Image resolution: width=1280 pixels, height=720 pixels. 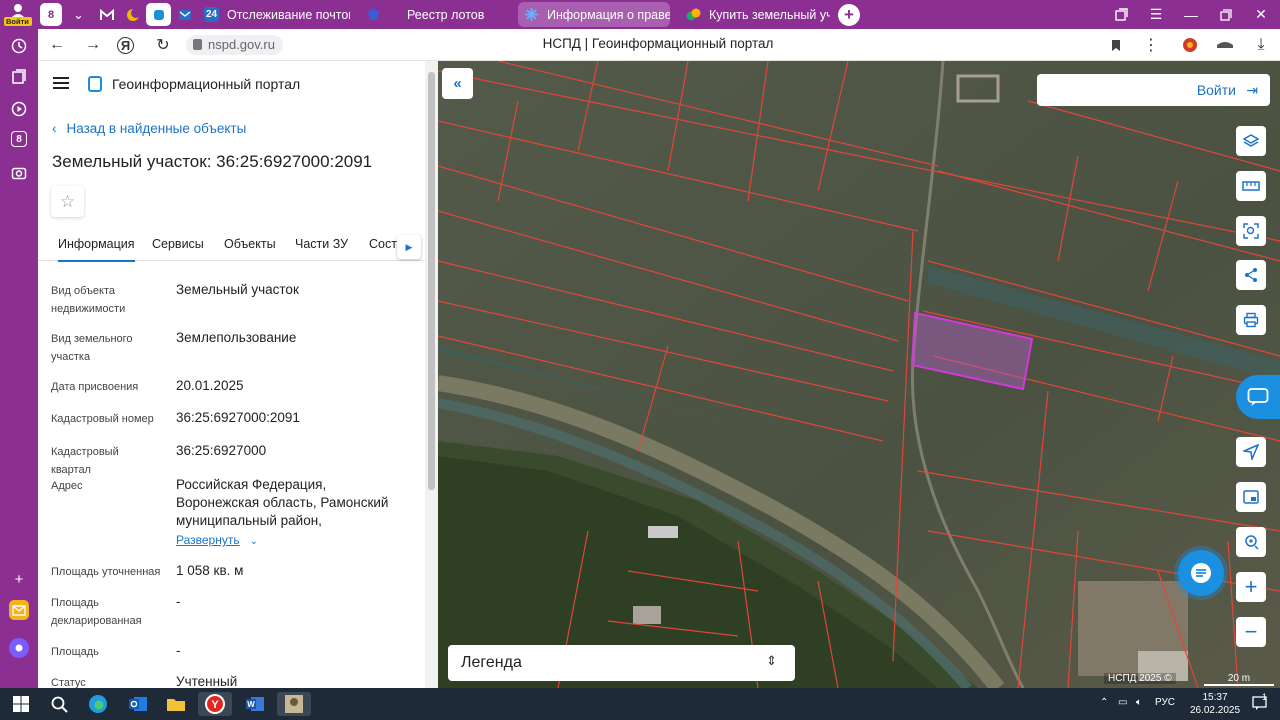 I want to click on share-button, so click(x=1251, y=275).